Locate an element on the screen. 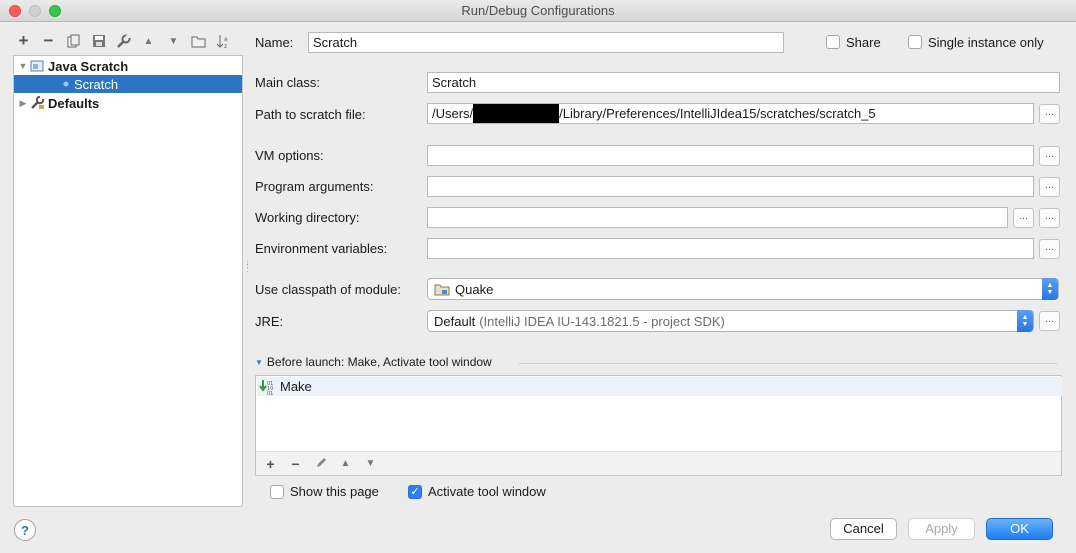 The height and width of the screenshot is (553, 1076). tree-item-label: Java Scratch is located at coordinates (88, 66).